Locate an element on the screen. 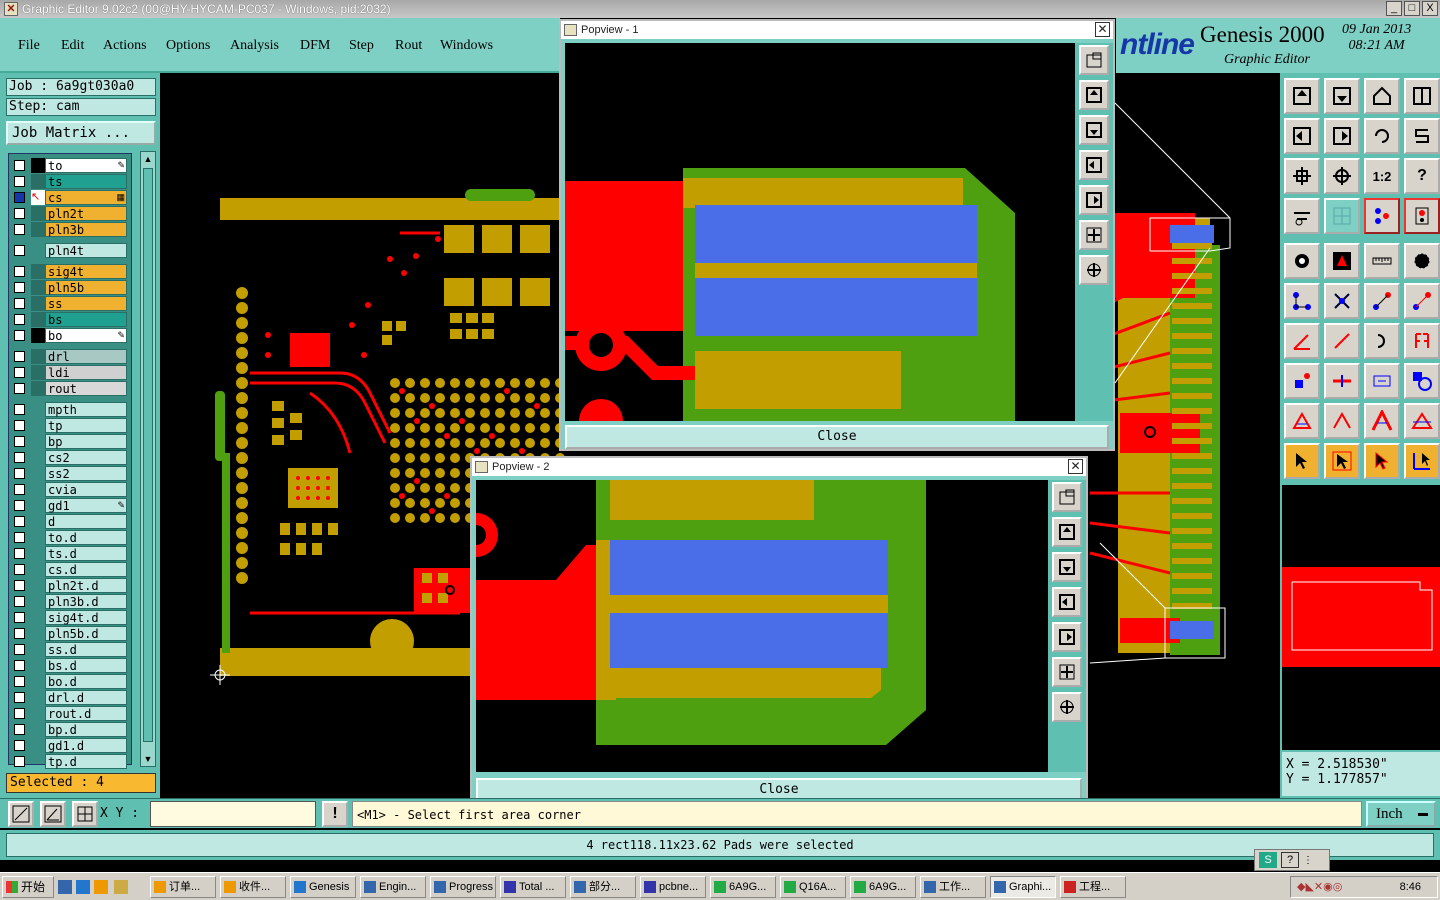 This screenshot has height=900, width=1440. triangle-small-icon is located at coordinates (1302, 421).